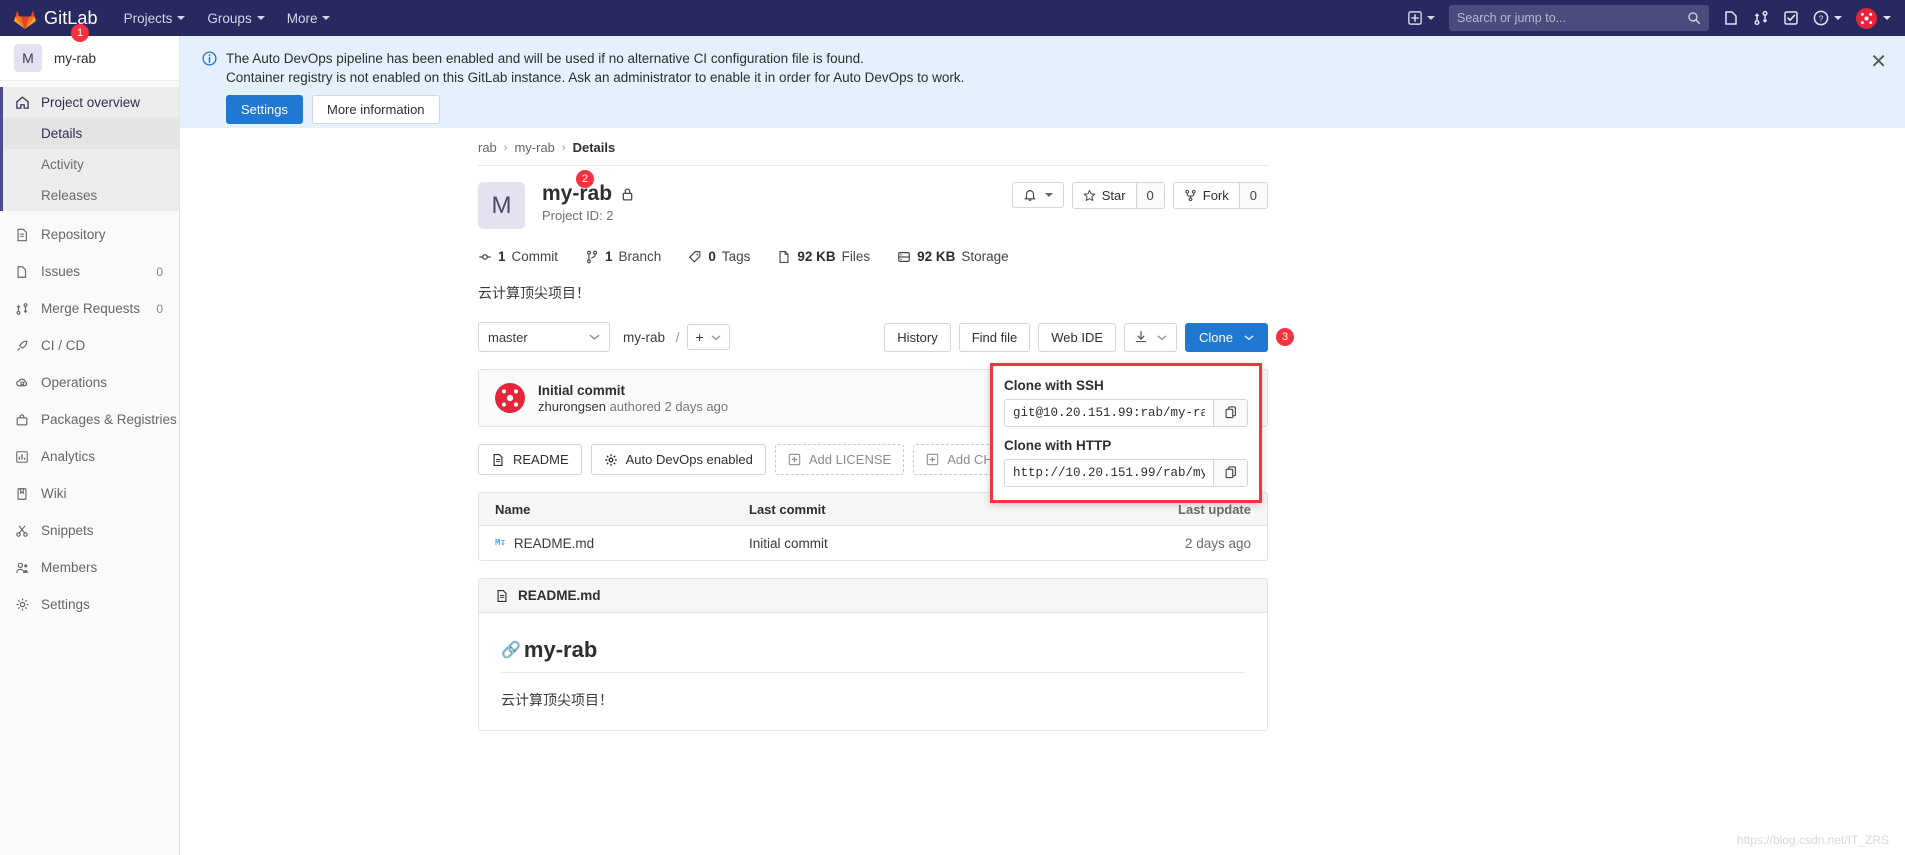 Image resolution: width=1905 pixels, height=855 pixels. I want to click on stat-commits: 1 Commit, so click(518, 256).